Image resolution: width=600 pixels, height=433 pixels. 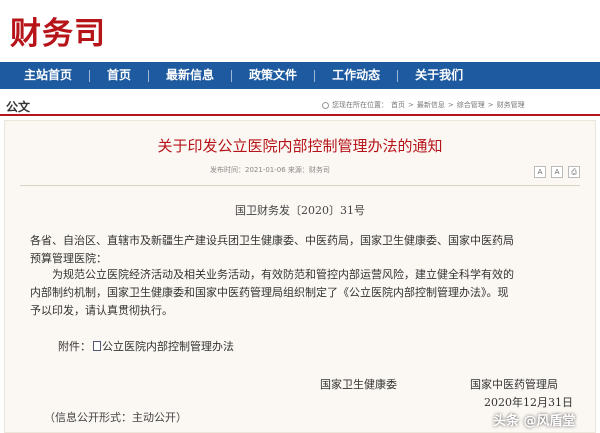 I want to click on nav-item-policy: 政策文件, so click(x=273, y=75).